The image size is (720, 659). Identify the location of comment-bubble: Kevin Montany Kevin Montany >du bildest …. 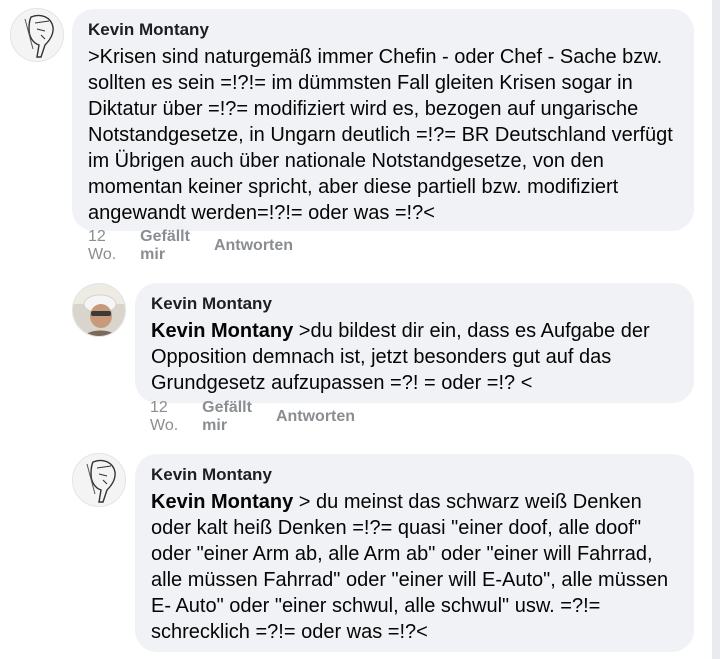
(414, 343).